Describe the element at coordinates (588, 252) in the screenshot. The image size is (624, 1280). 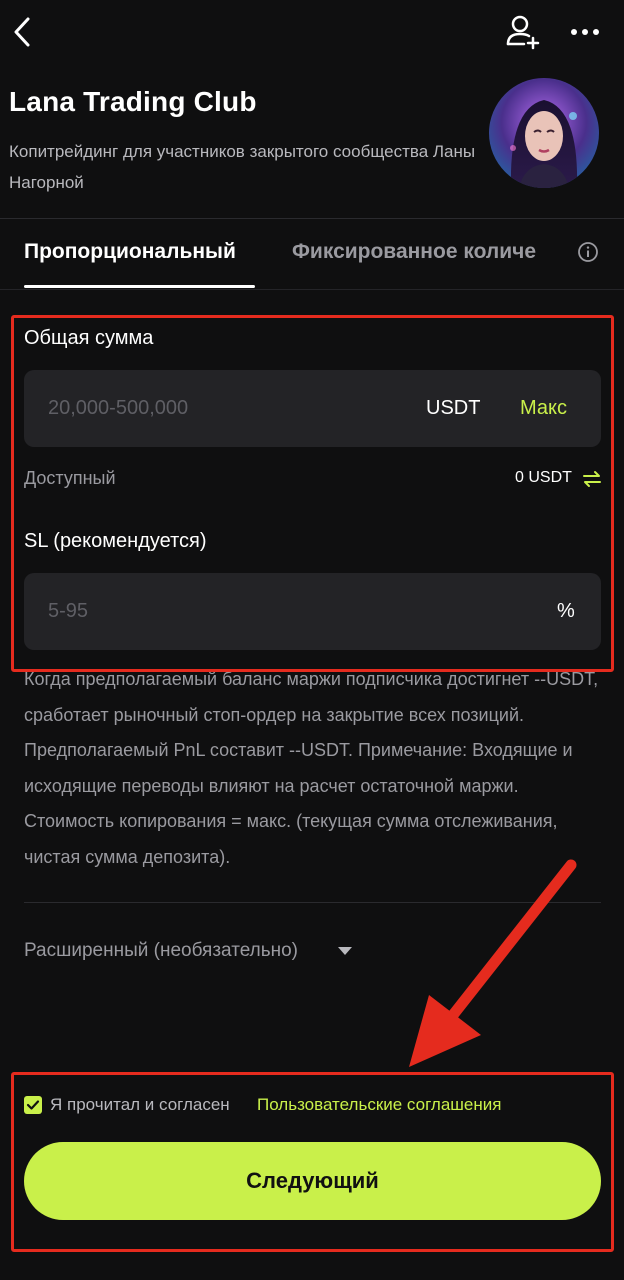
I see `info-icon` at that location.